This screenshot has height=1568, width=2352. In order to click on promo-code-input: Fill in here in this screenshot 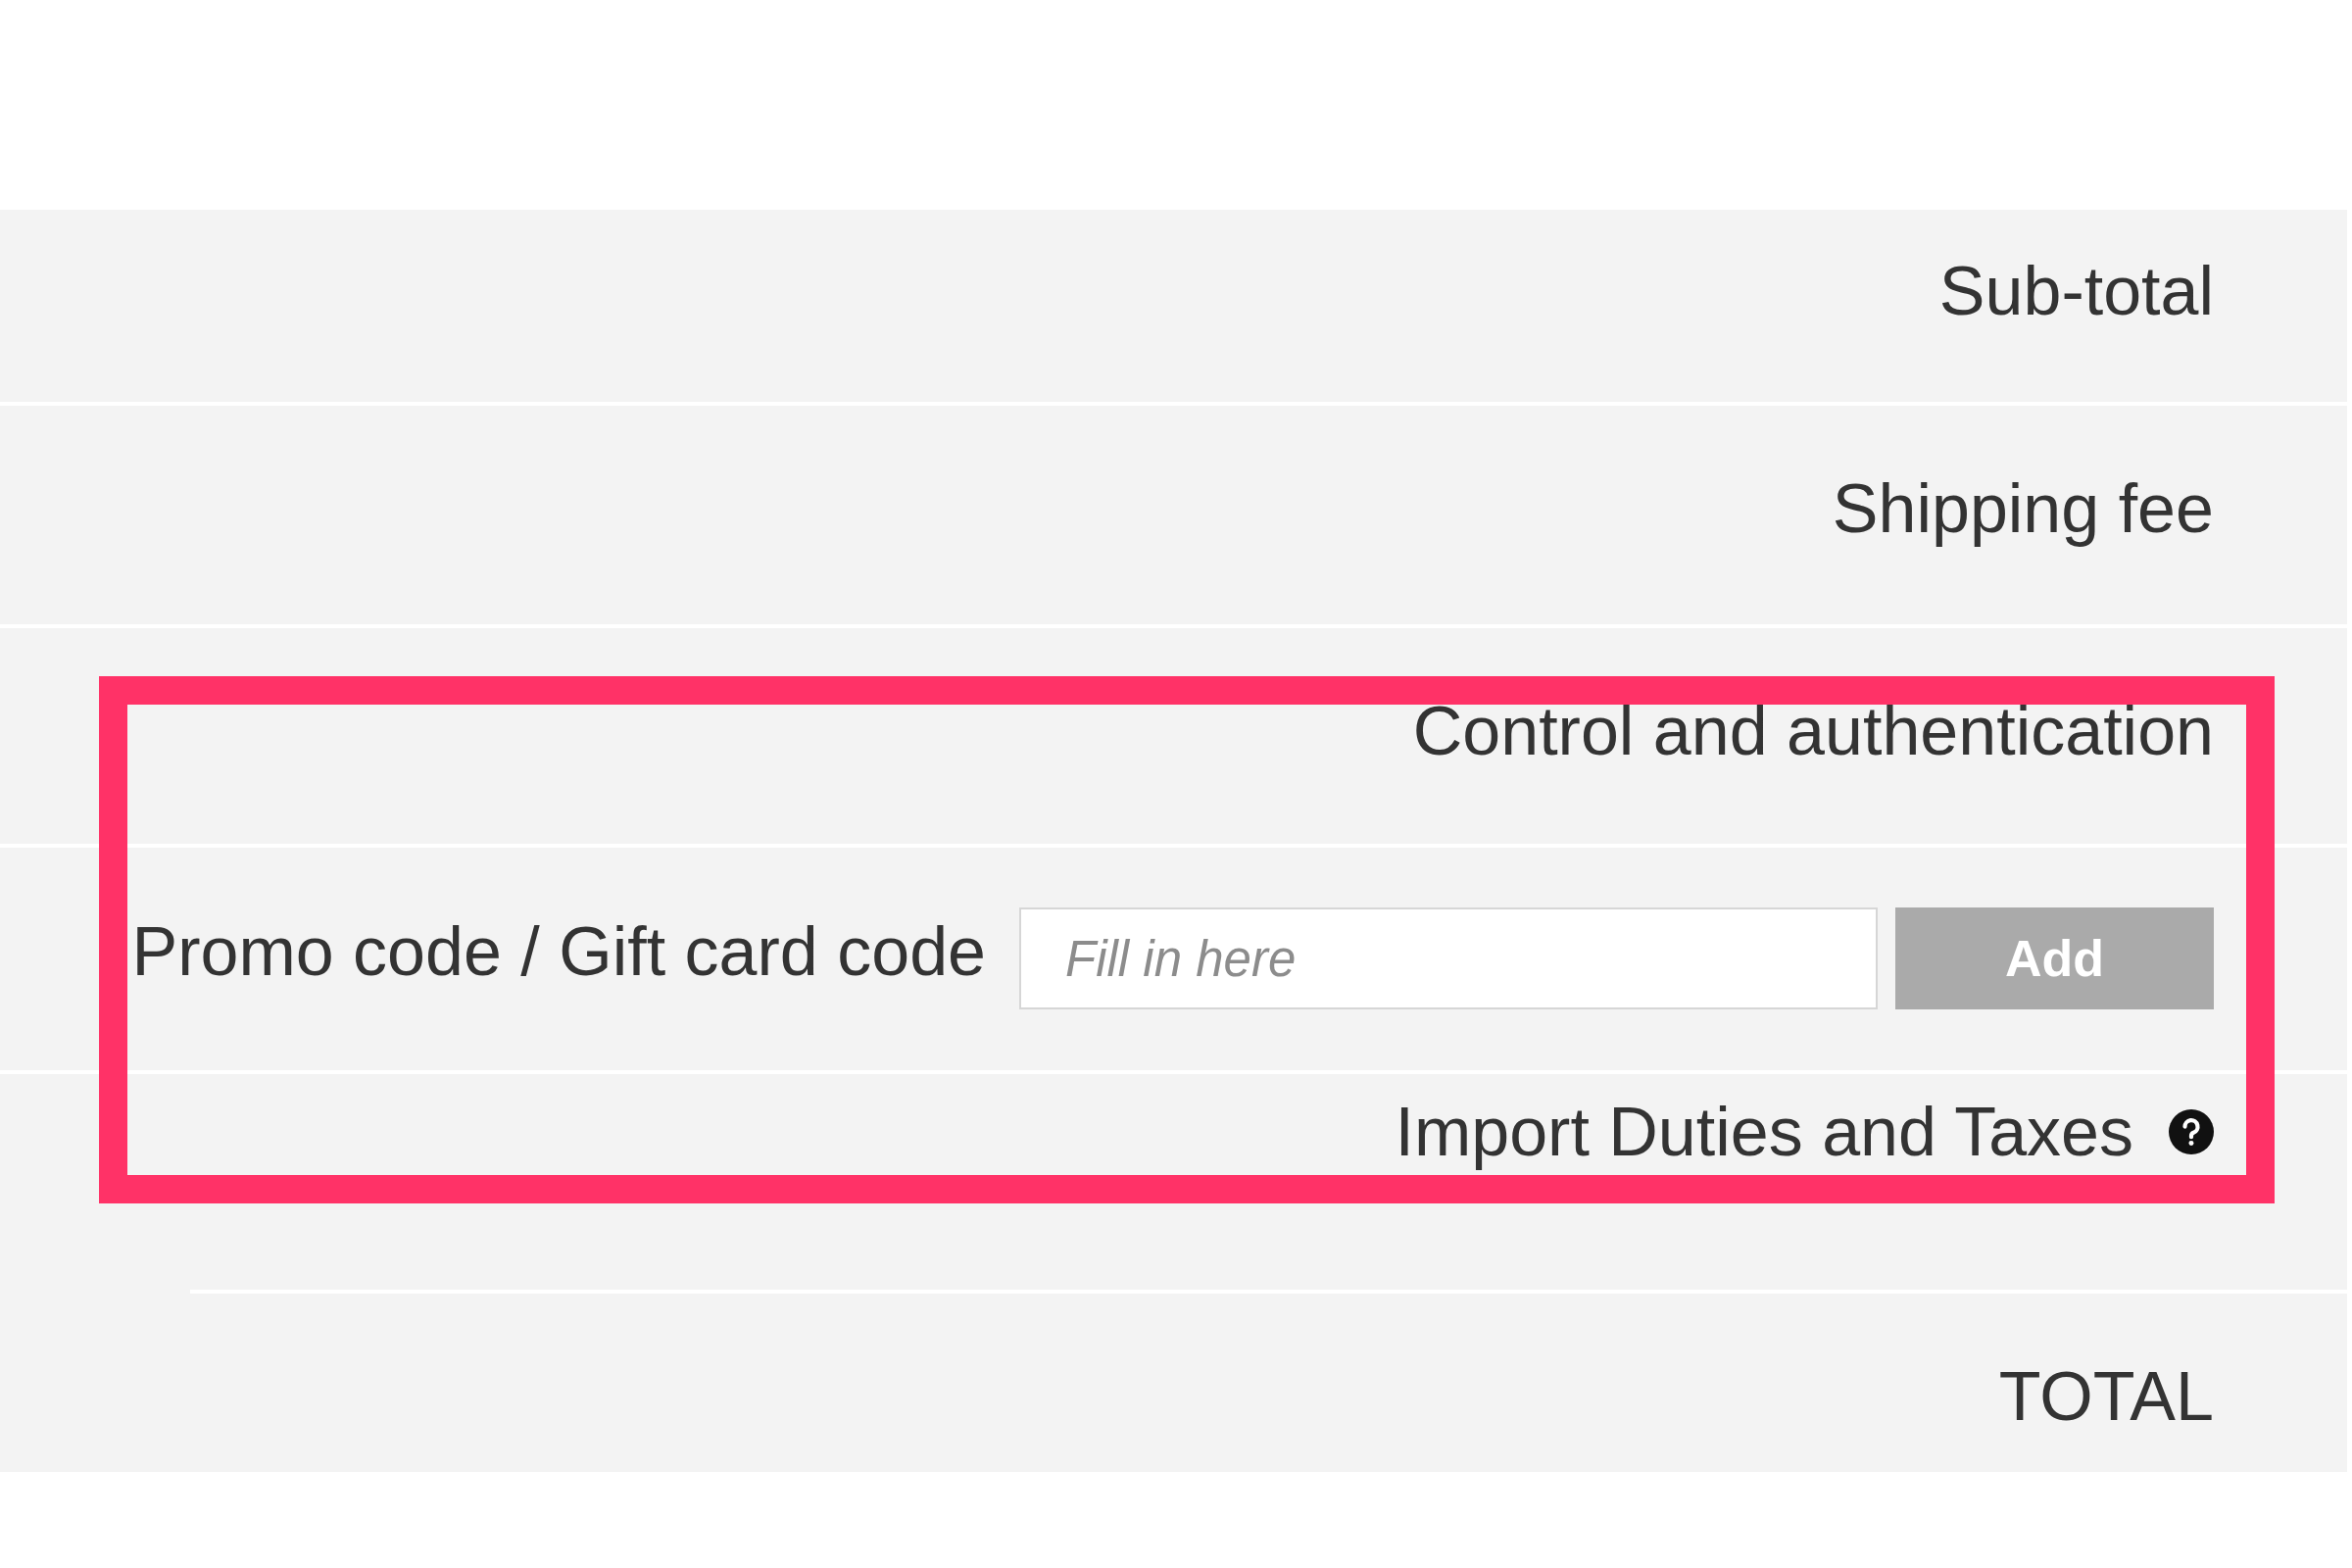, I will do `click(1448, 958)`.